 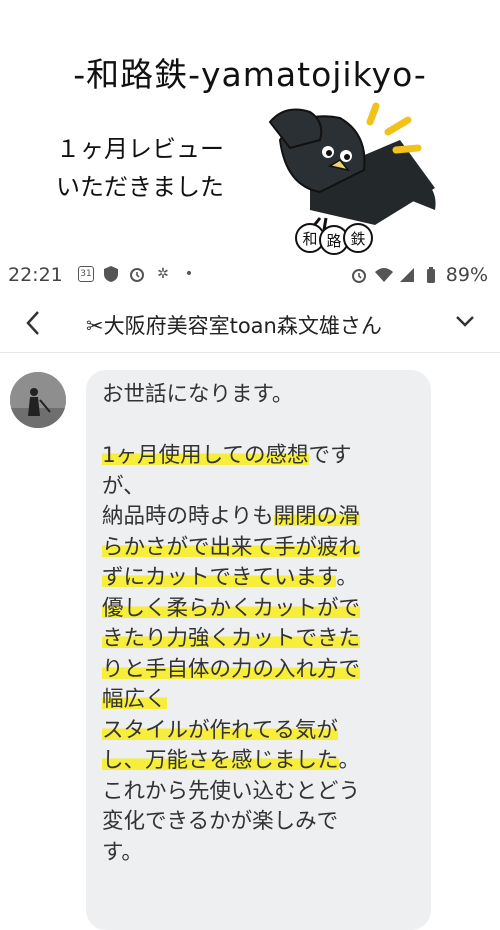 What do you see at coordinates (163, 274) in the screenshot?
I see `fan-icon: ✲` at bounding box center [163, 274].